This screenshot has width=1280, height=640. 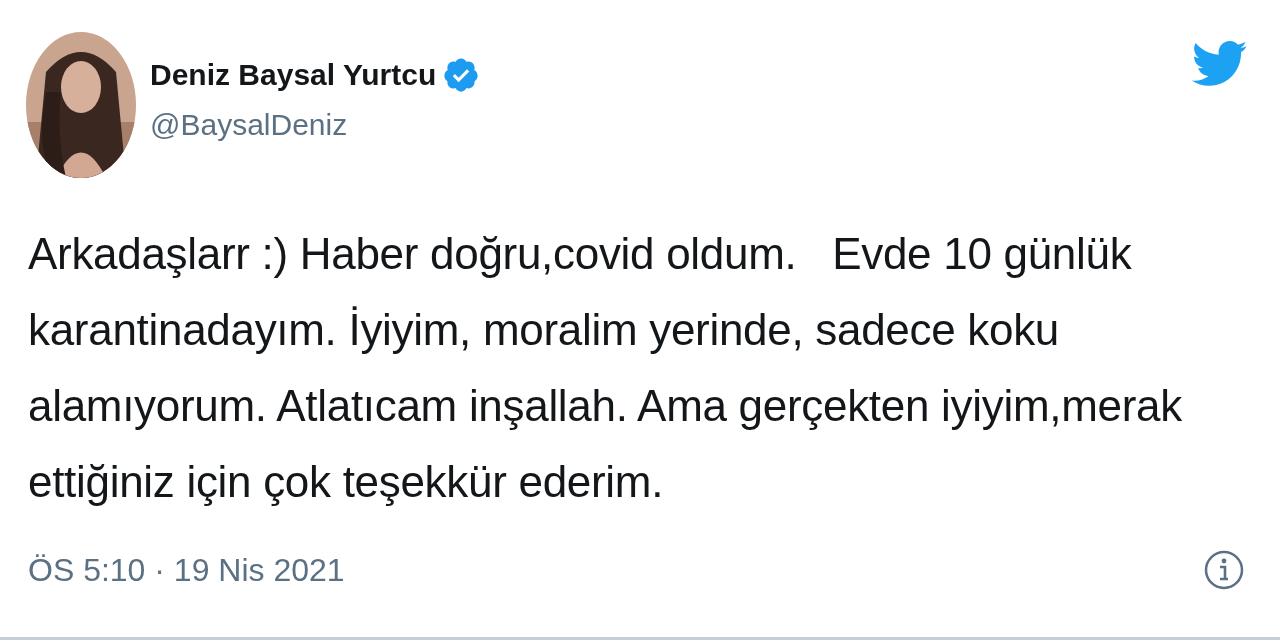 What do you see at coordinates (671, 125) in the screenshot?
I see `author-handle: @BaysalDeniz` at bounding box center [671, 125].